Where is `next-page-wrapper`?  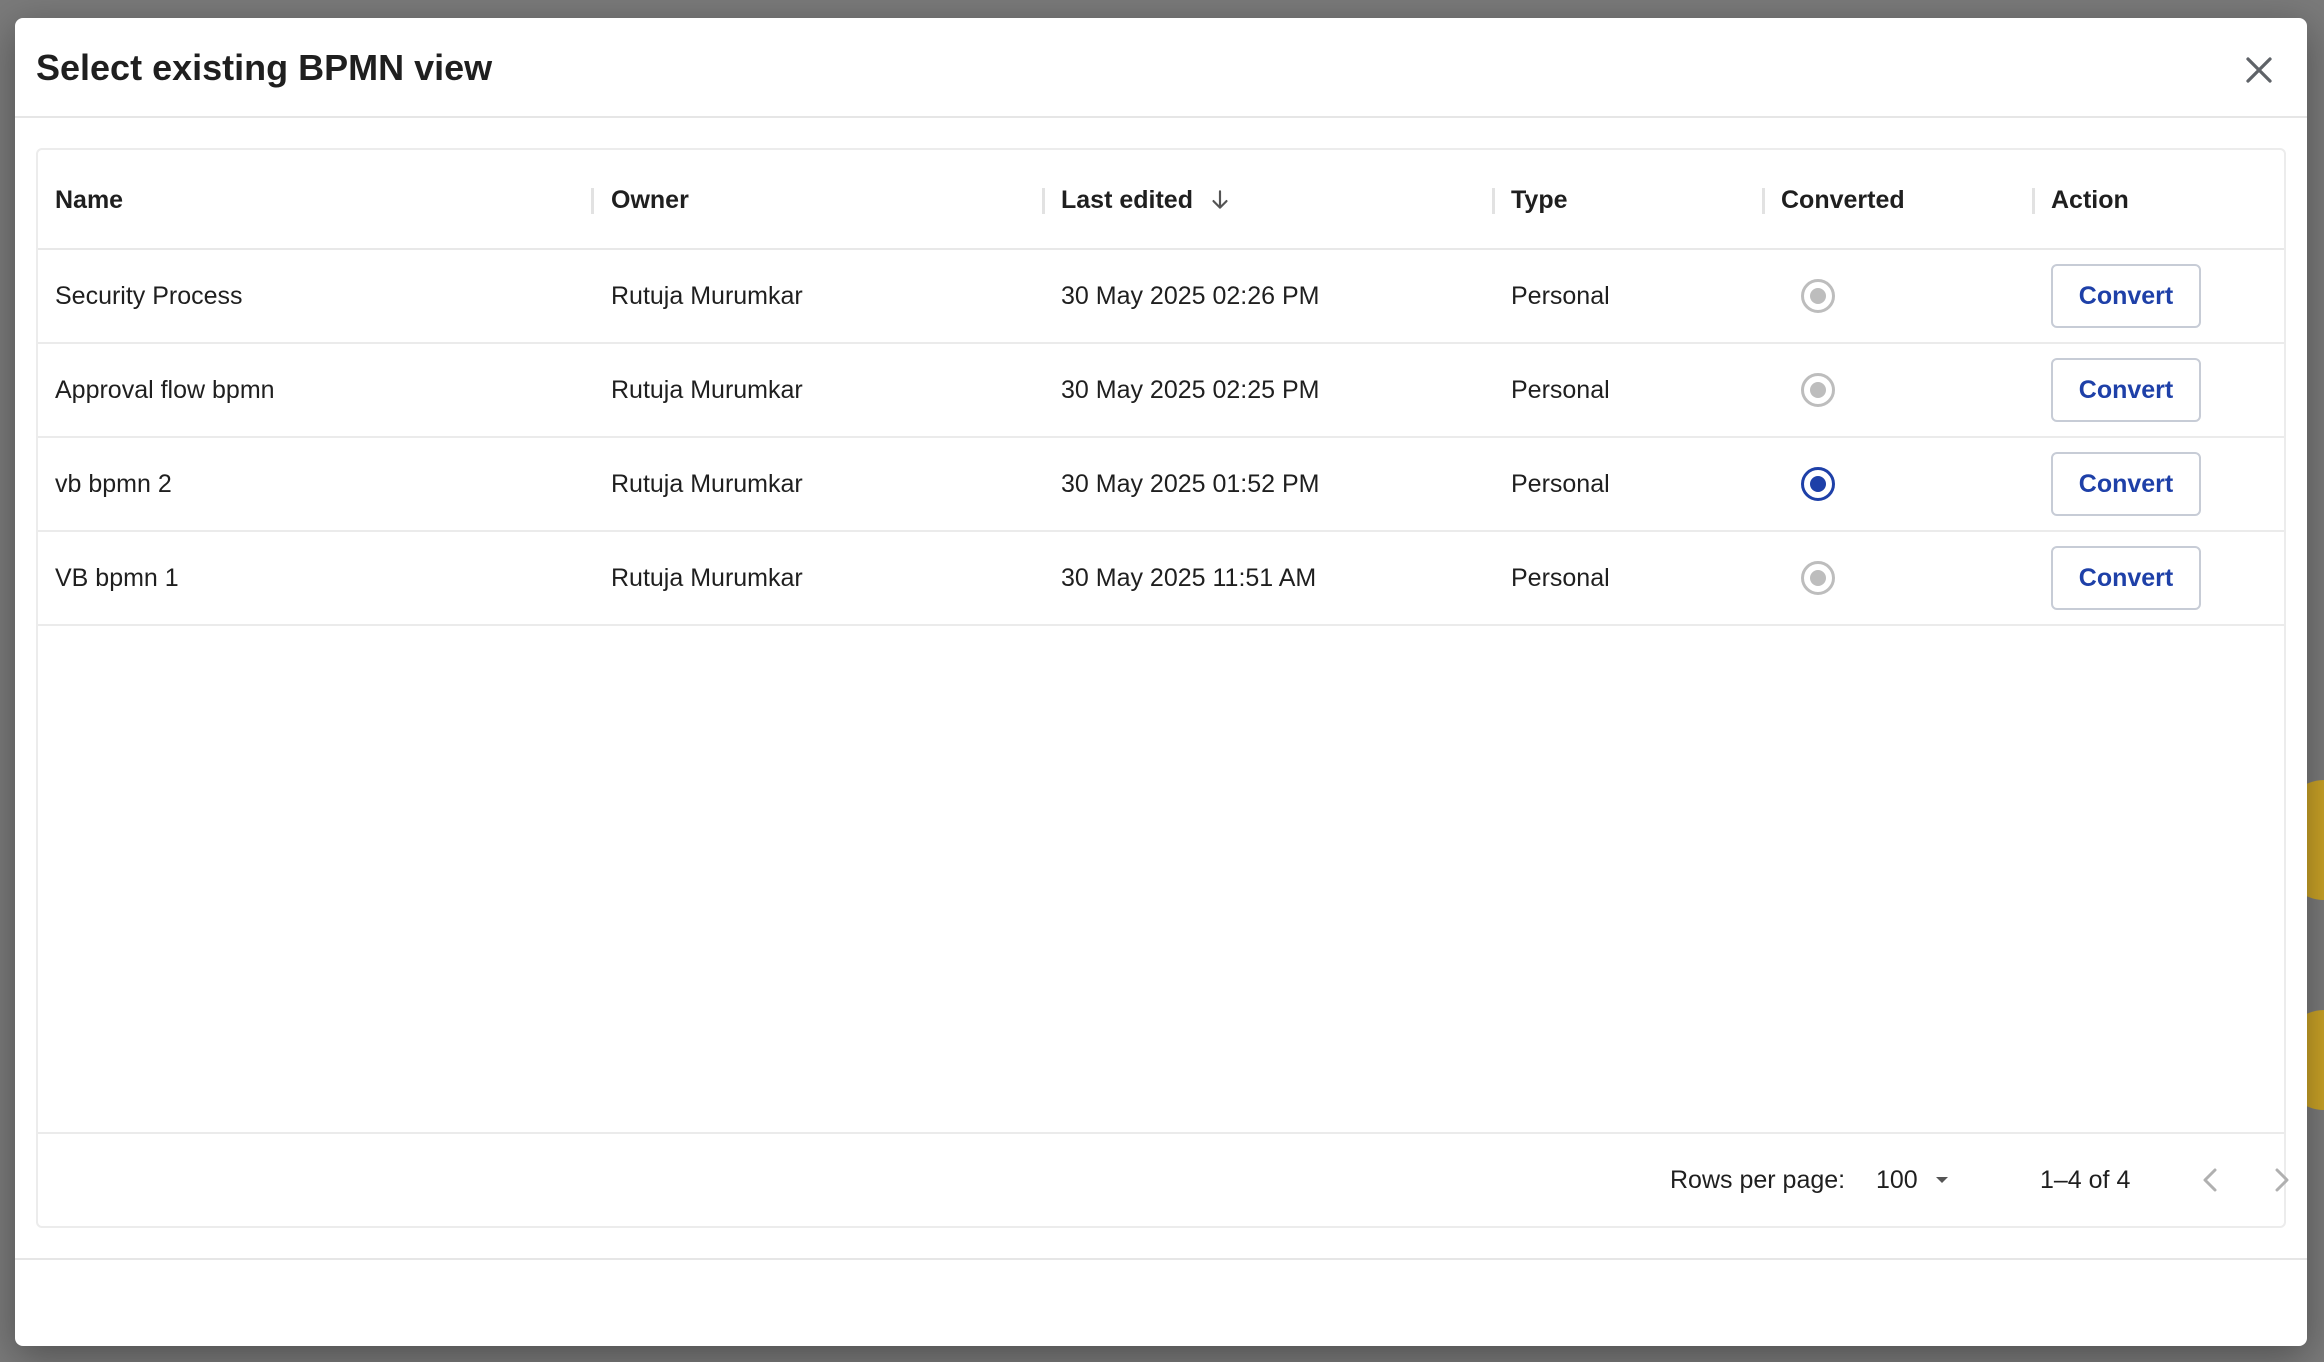
next-page-wrapper is located at coordinates (2282, 1180).